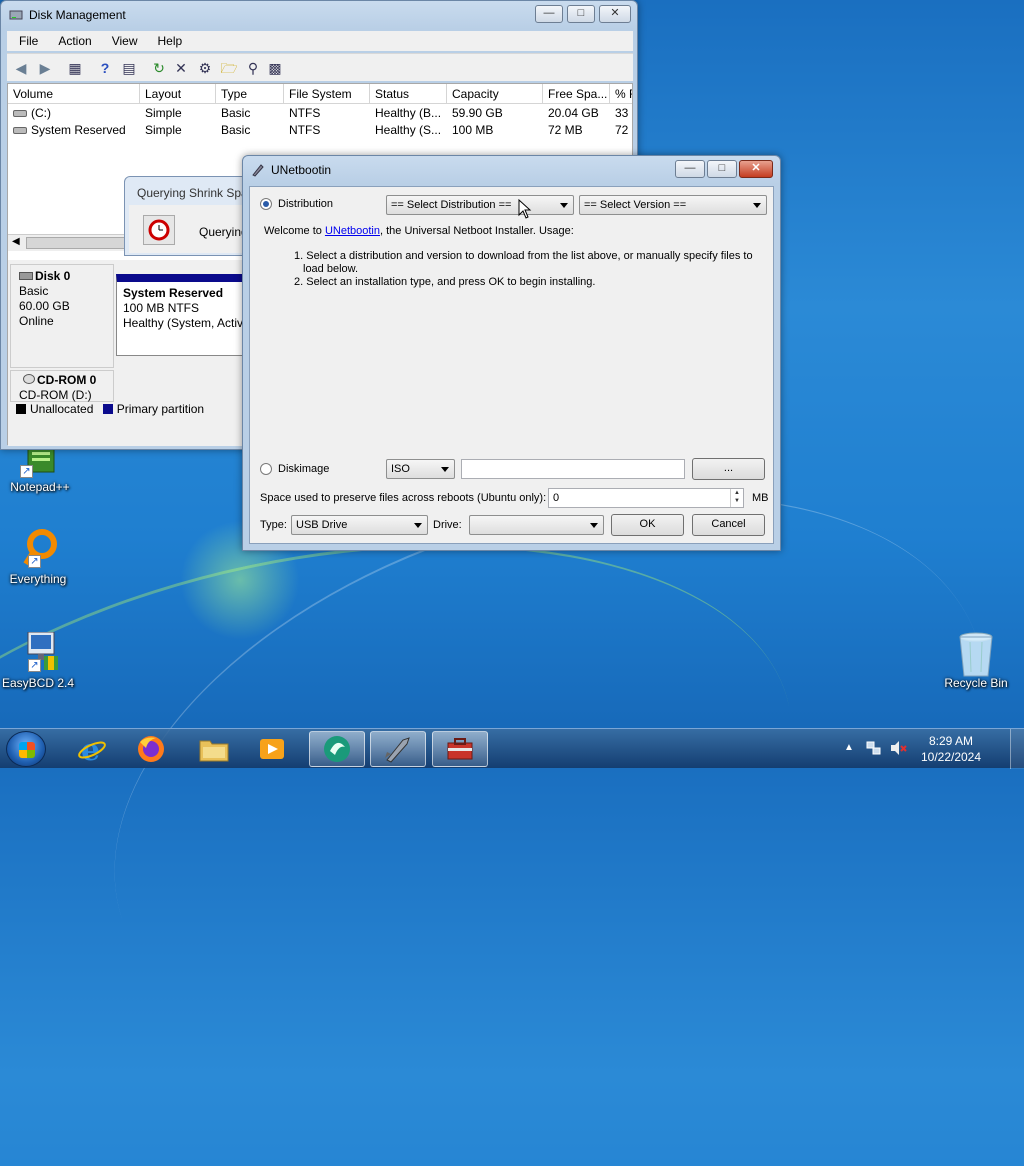 This screenshot has height=1166, width=1024. Describe the element at coordinates (72, 39) in the screenshot. I see `menu-action: Action` at that location.